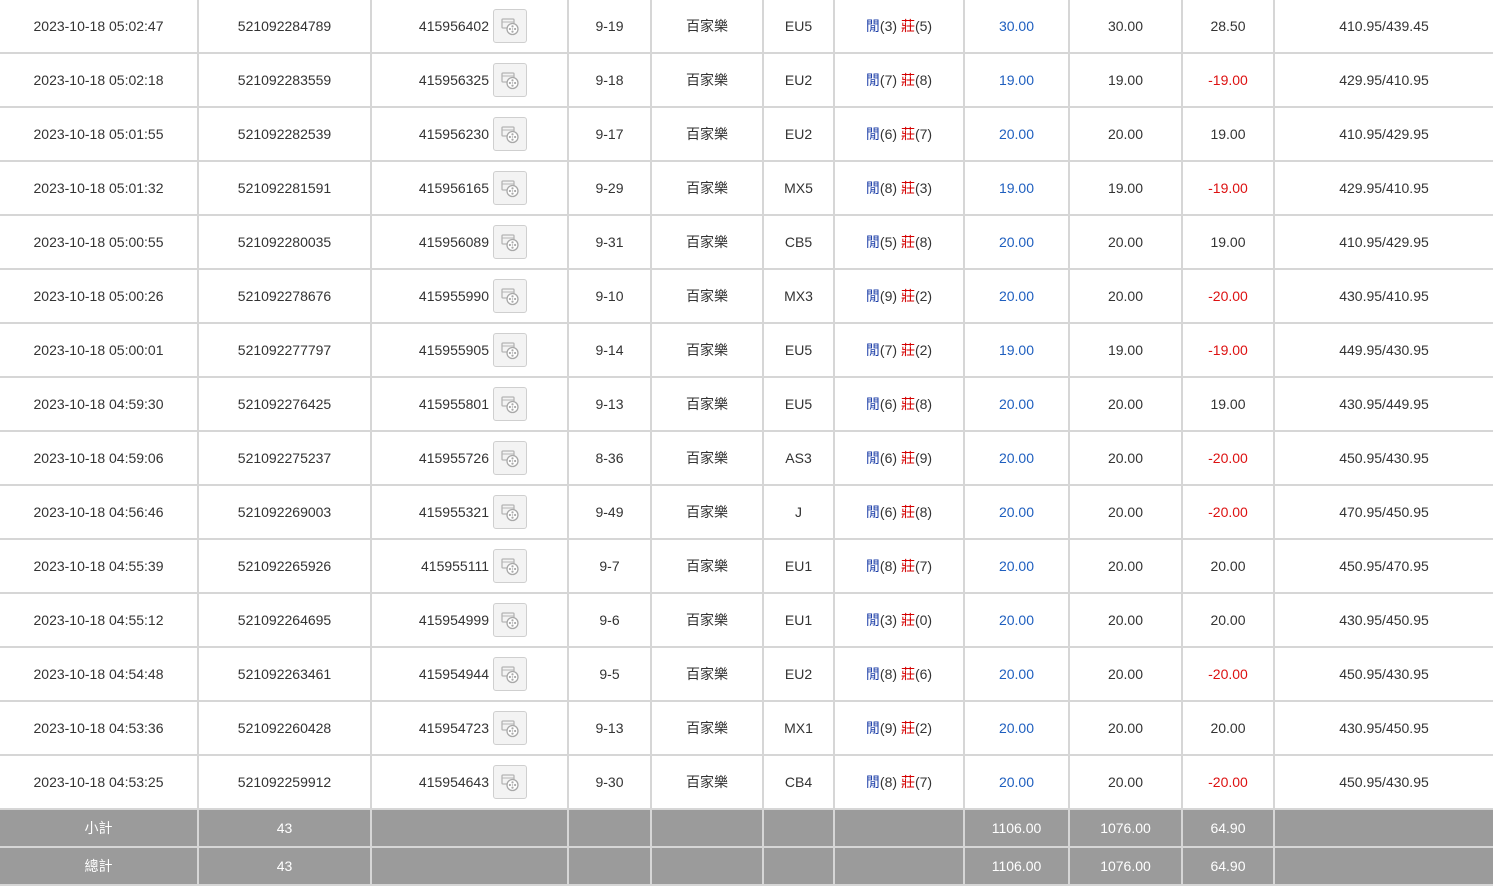 This screenshot has height=886, width=1493. What do you see at coordinates (923, 458) in the screenshot?
I see `banker-score: (9)` at bounding box center [923, 458].